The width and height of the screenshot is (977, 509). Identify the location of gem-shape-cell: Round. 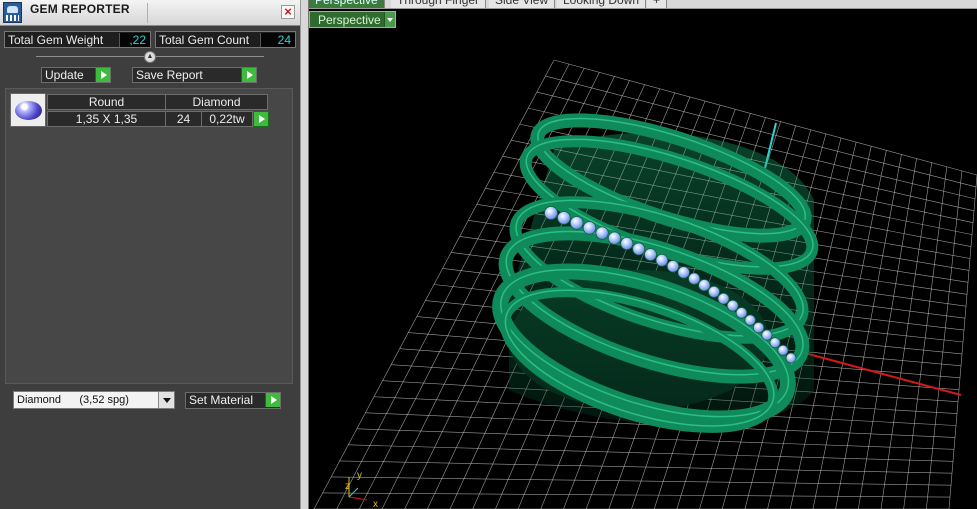
(106, 102).